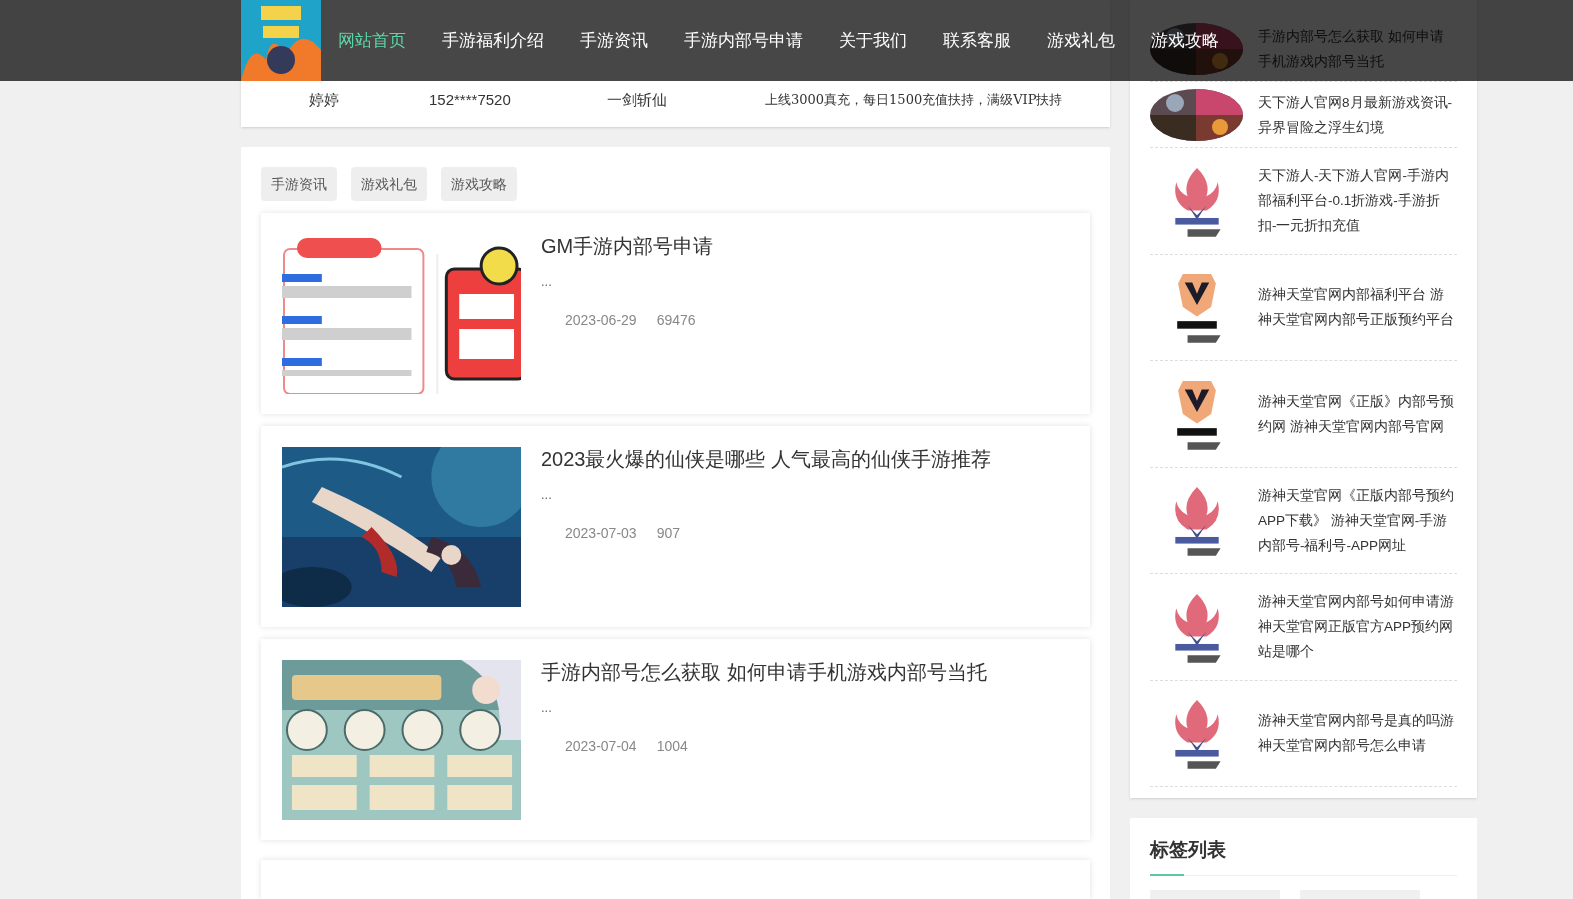 This screenshot has width=1573, height=899. I want to click on view-count: 69476, so click(676, 320).